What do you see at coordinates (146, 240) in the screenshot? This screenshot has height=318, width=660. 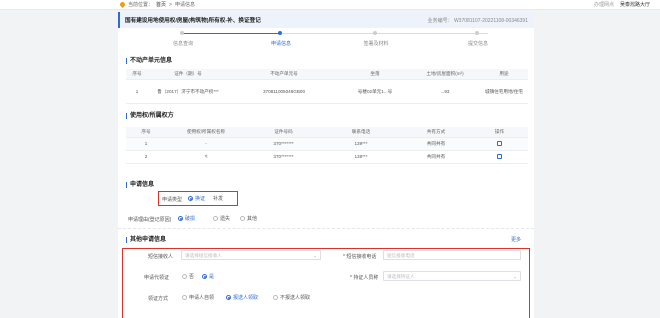 I see `other-section-title: 其他申请信息` at bounding box center [146, 240].